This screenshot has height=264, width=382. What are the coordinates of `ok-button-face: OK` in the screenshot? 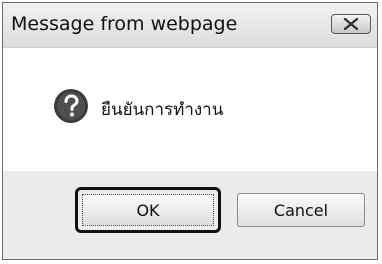 It's located at (148, 210).